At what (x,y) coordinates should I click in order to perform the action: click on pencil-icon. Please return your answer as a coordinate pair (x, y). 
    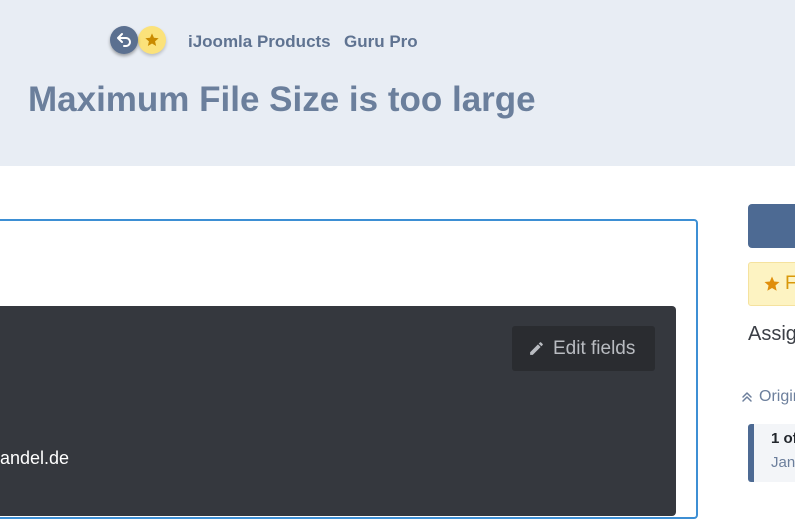
    Looking at the image, I should click on (536, 348).